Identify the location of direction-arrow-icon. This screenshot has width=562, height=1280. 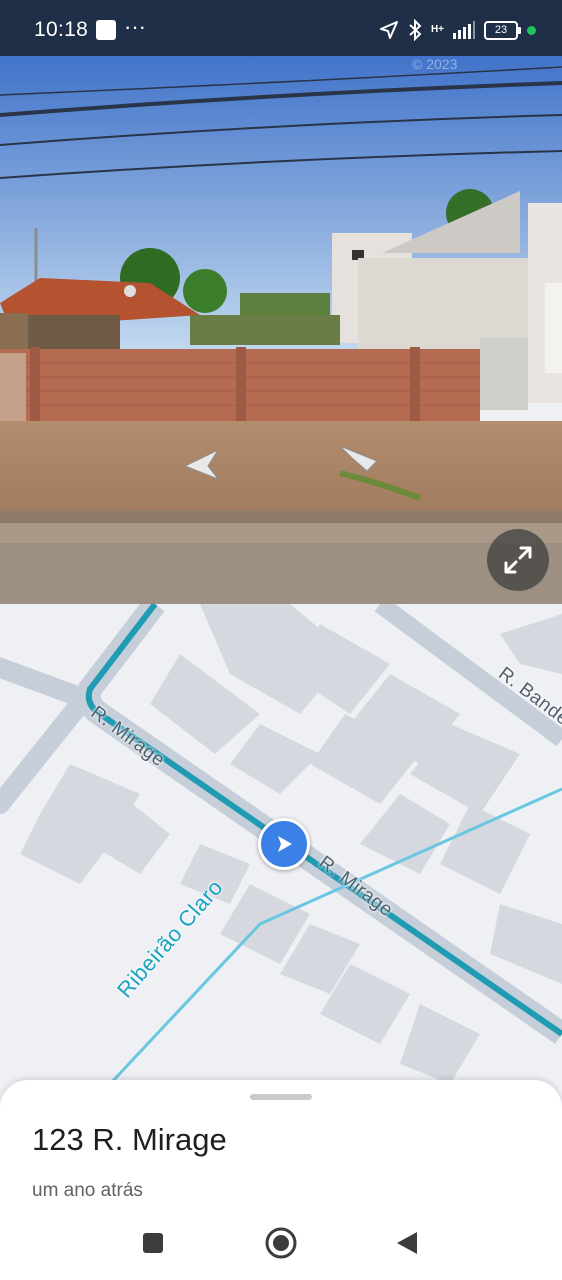
(285, 844).